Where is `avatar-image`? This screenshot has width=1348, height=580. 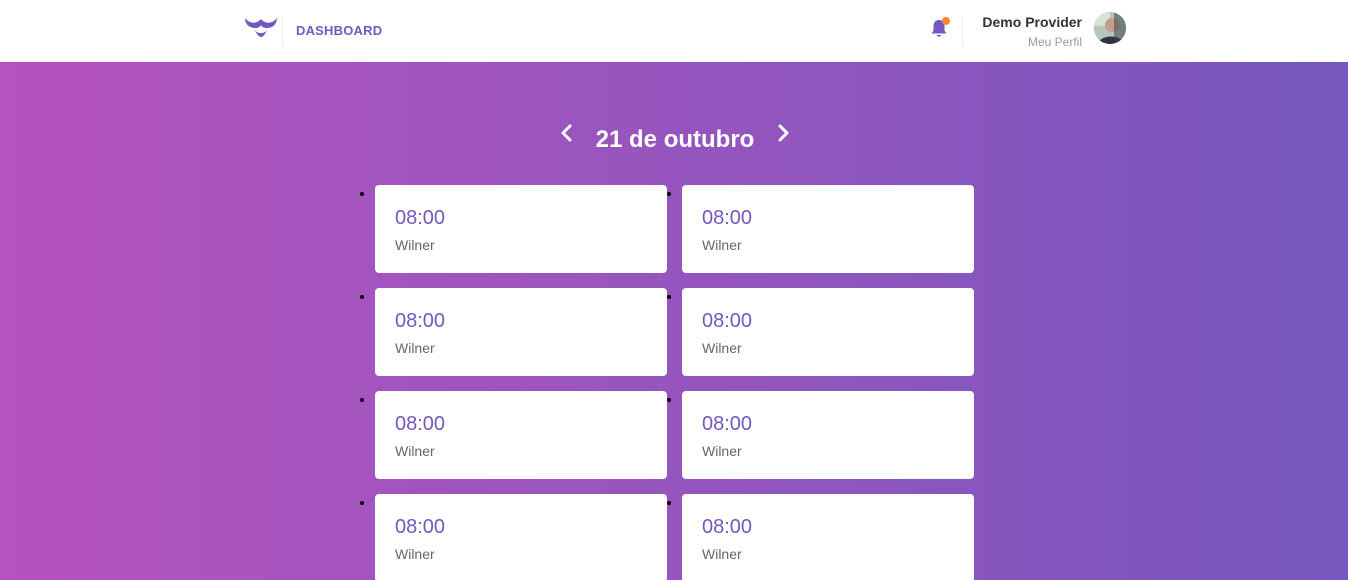 avatar-image is located at coordinates (1110, 28).